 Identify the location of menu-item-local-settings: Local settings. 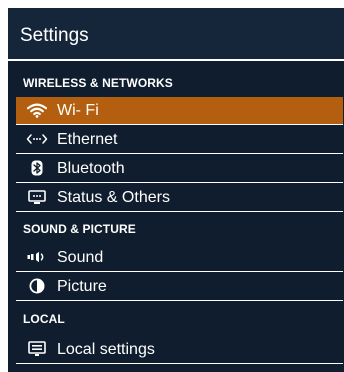
(179, 349).